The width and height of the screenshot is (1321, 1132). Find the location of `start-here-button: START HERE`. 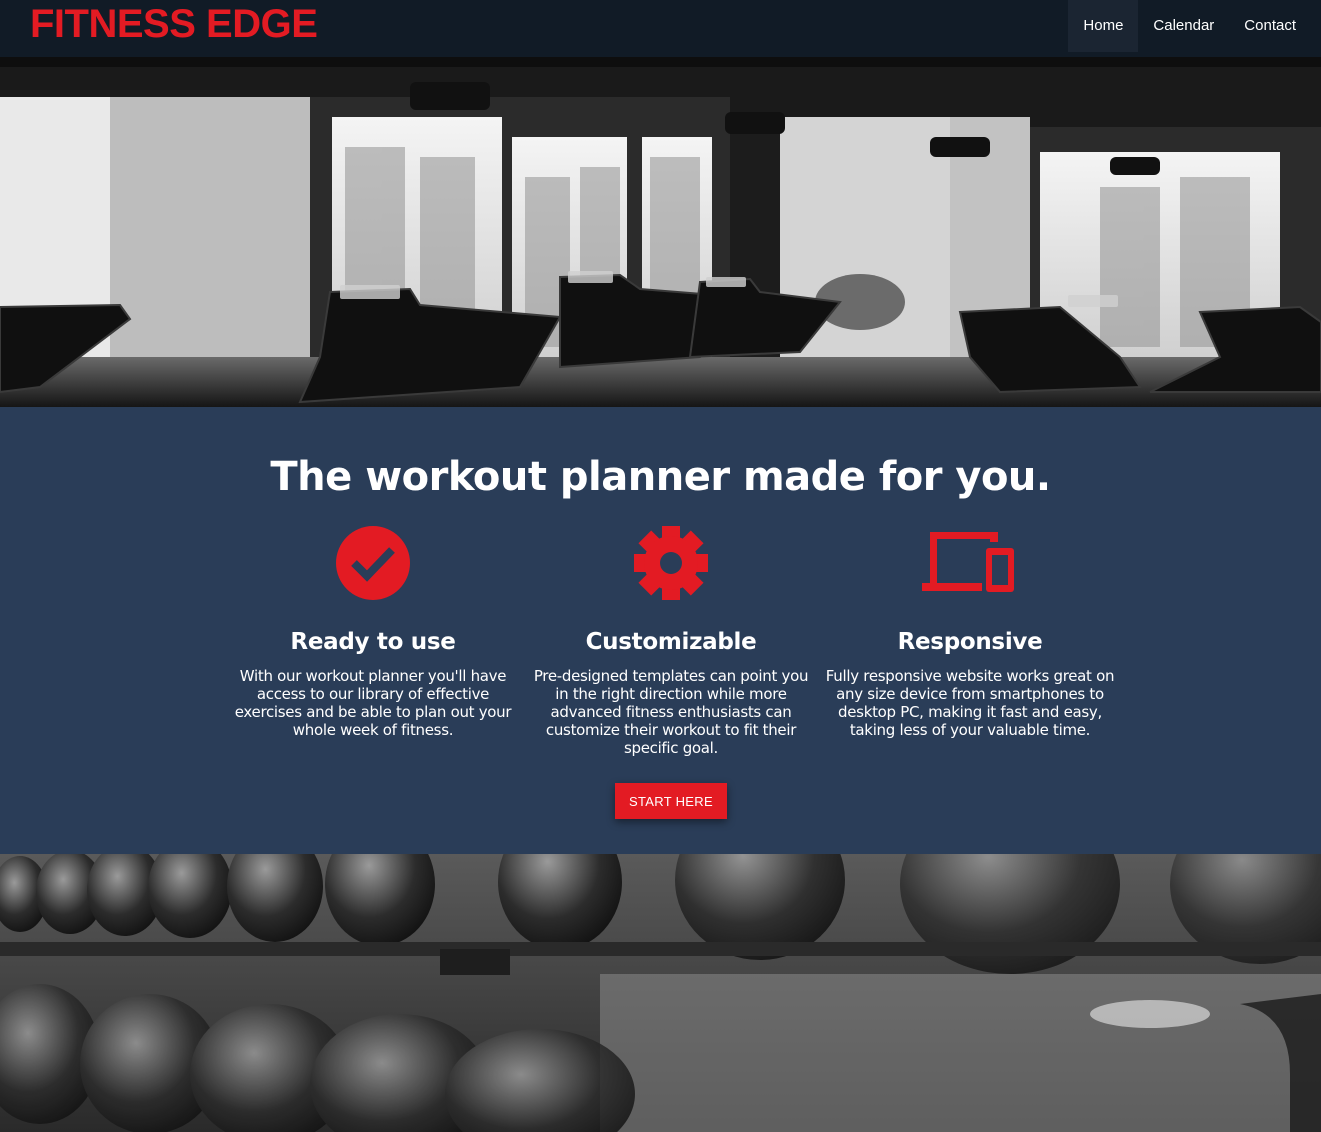

start-here-button: START HERE is located at coordinates (671, 801).